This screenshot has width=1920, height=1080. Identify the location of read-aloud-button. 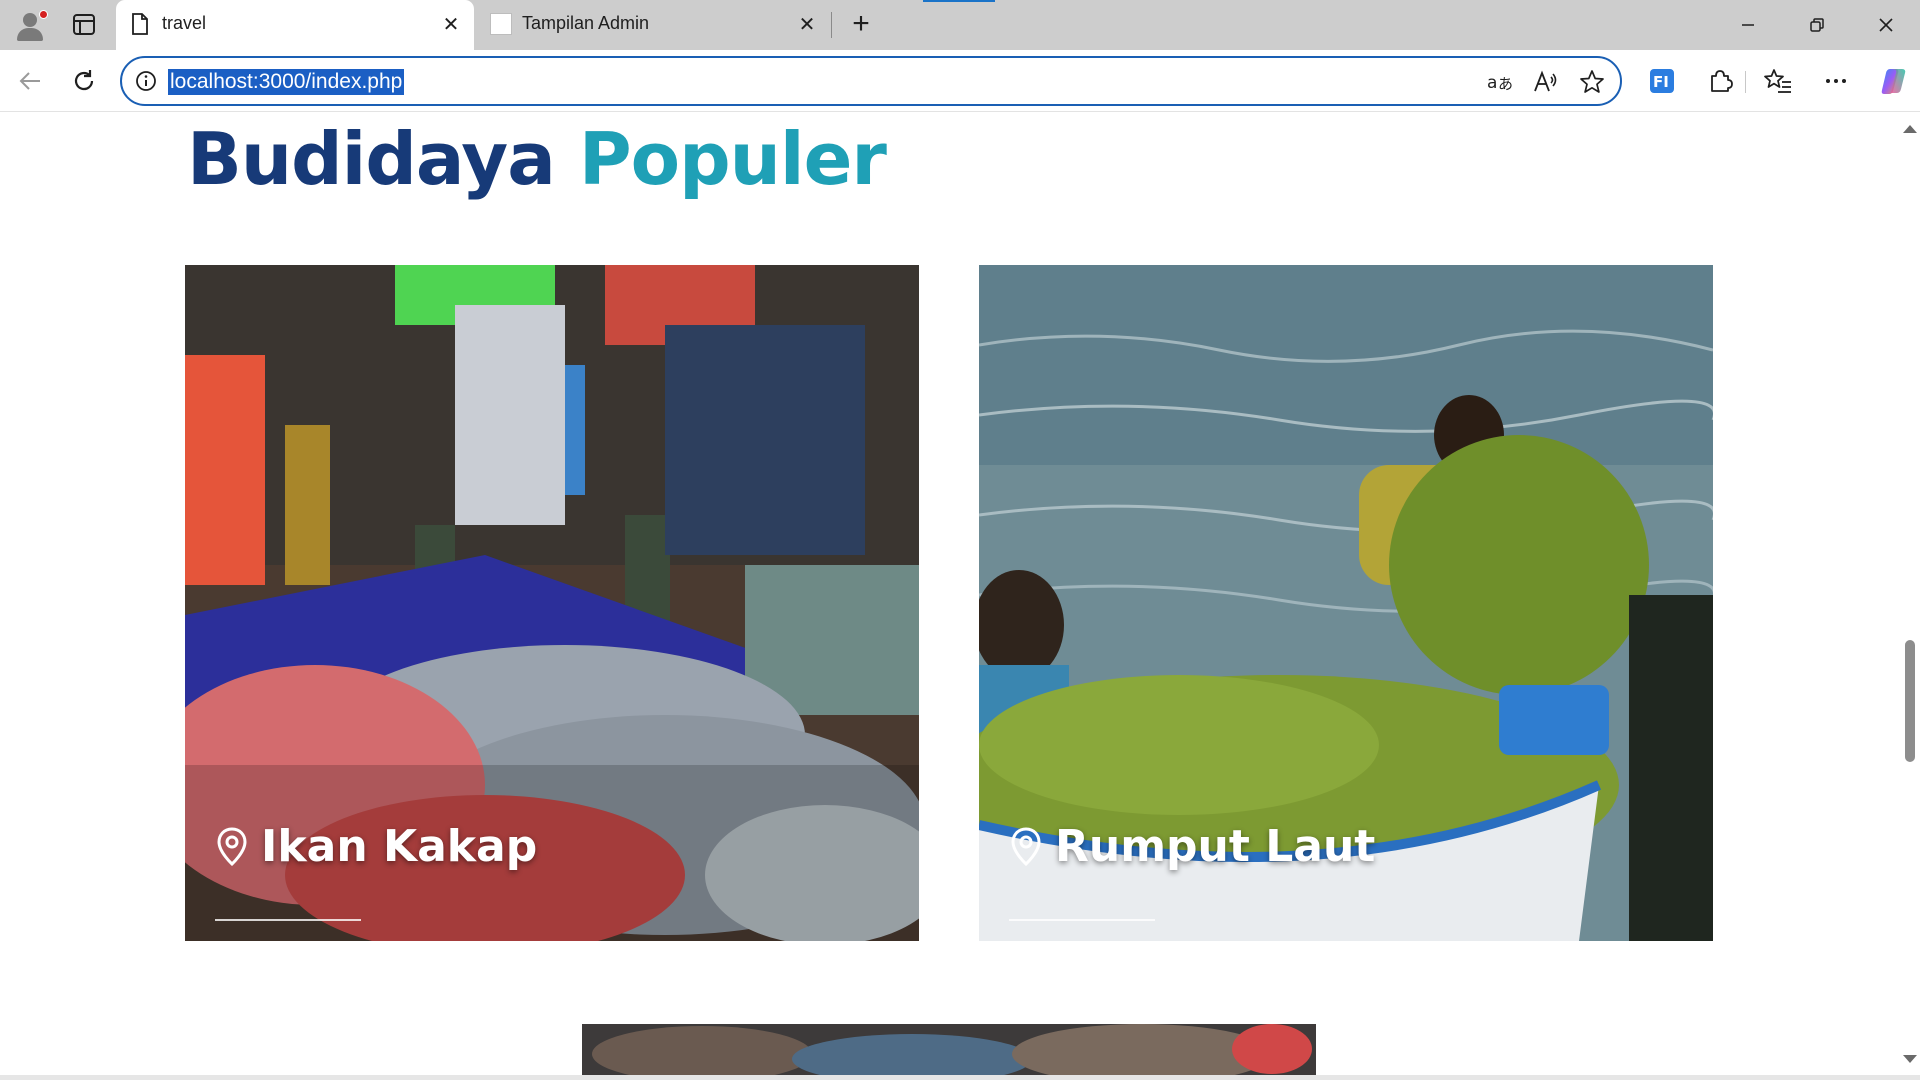
(1546, 82).